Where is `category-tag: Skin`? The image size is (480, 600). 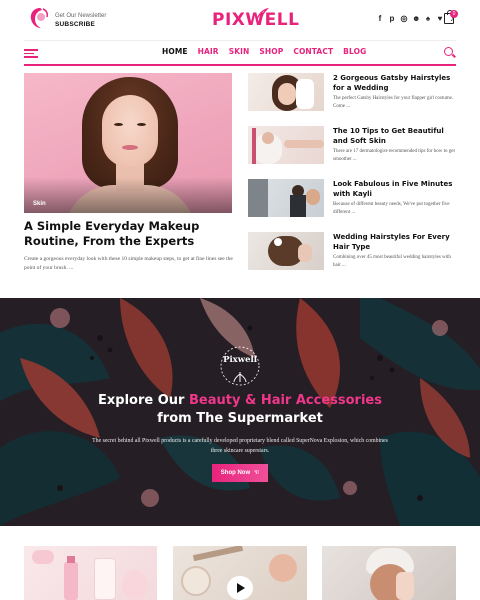
category-tag: Skin is located at coordinates (39, 204).